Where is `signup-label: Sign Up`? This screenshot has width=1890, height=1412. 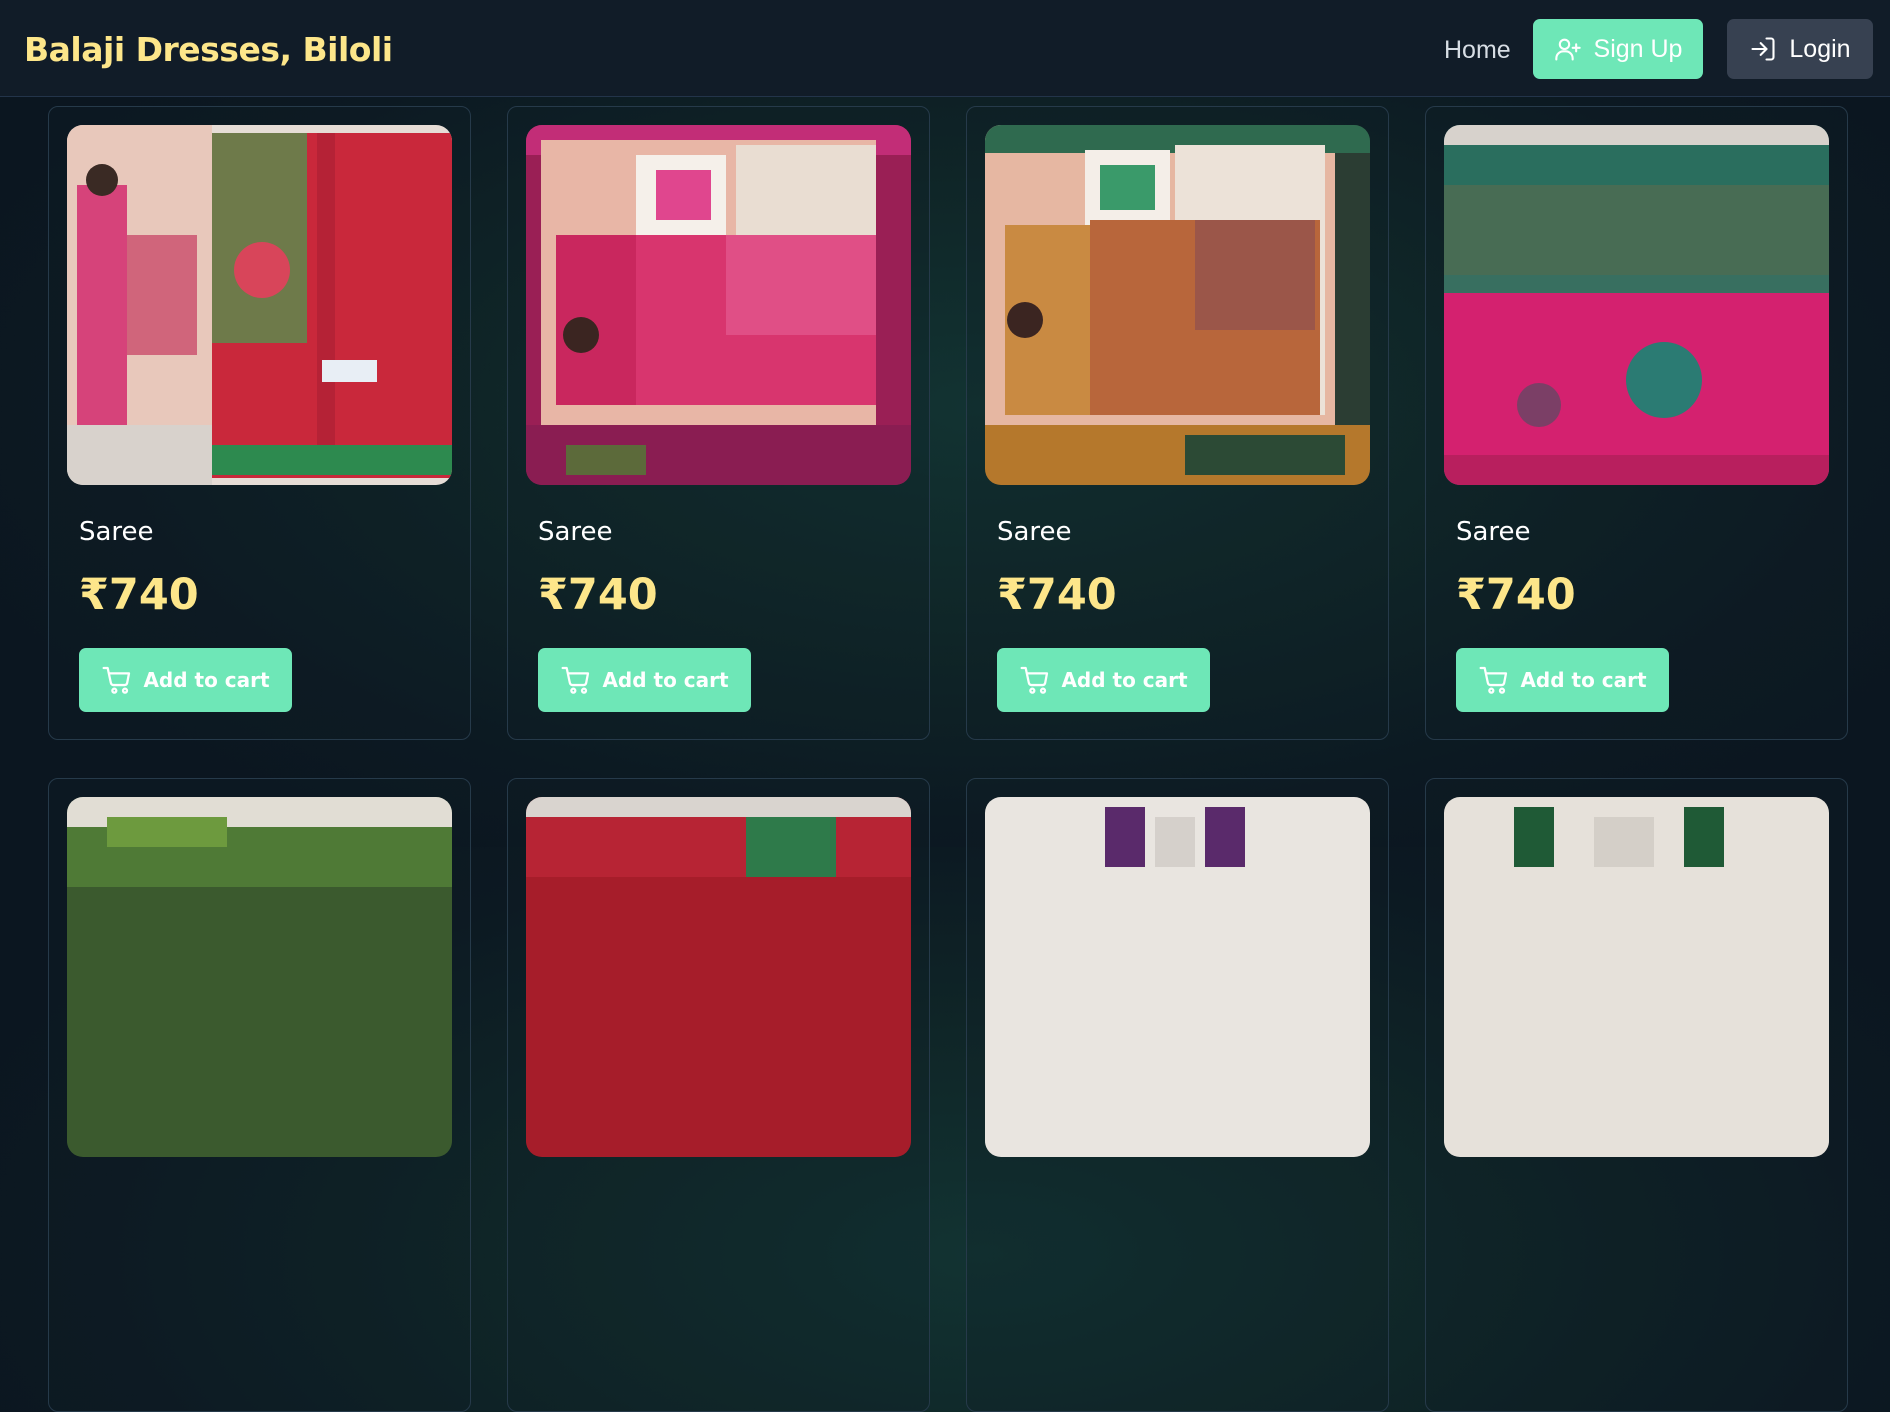
signup-label: Sign Up is located at coordinates (1638, 48).